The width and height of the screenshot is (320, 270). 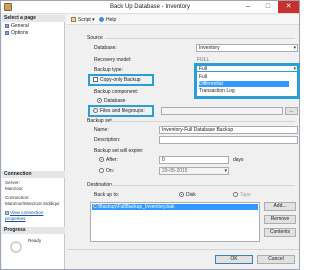 What do you see at coordinates (119, 151) in the screenshot?
I see `expire-label: Backup set will expire:` at bounding box center [119, 151].